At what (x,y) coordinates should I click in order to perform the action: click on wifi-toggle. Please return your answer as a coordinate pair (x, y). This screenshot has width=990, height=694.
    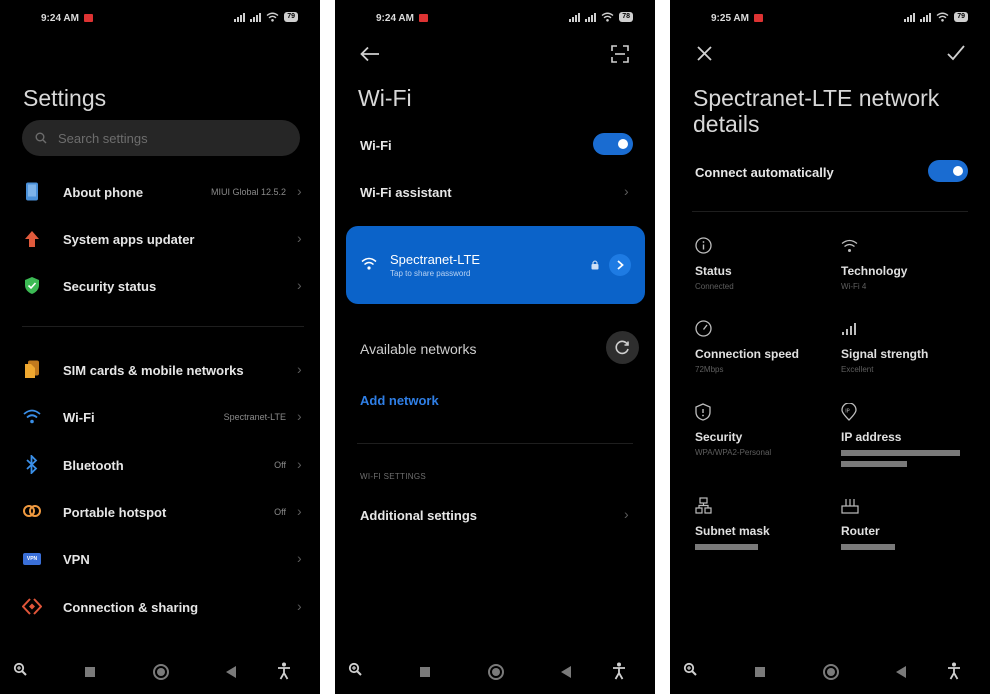
    Looking at the image, I should click on (613, 144).